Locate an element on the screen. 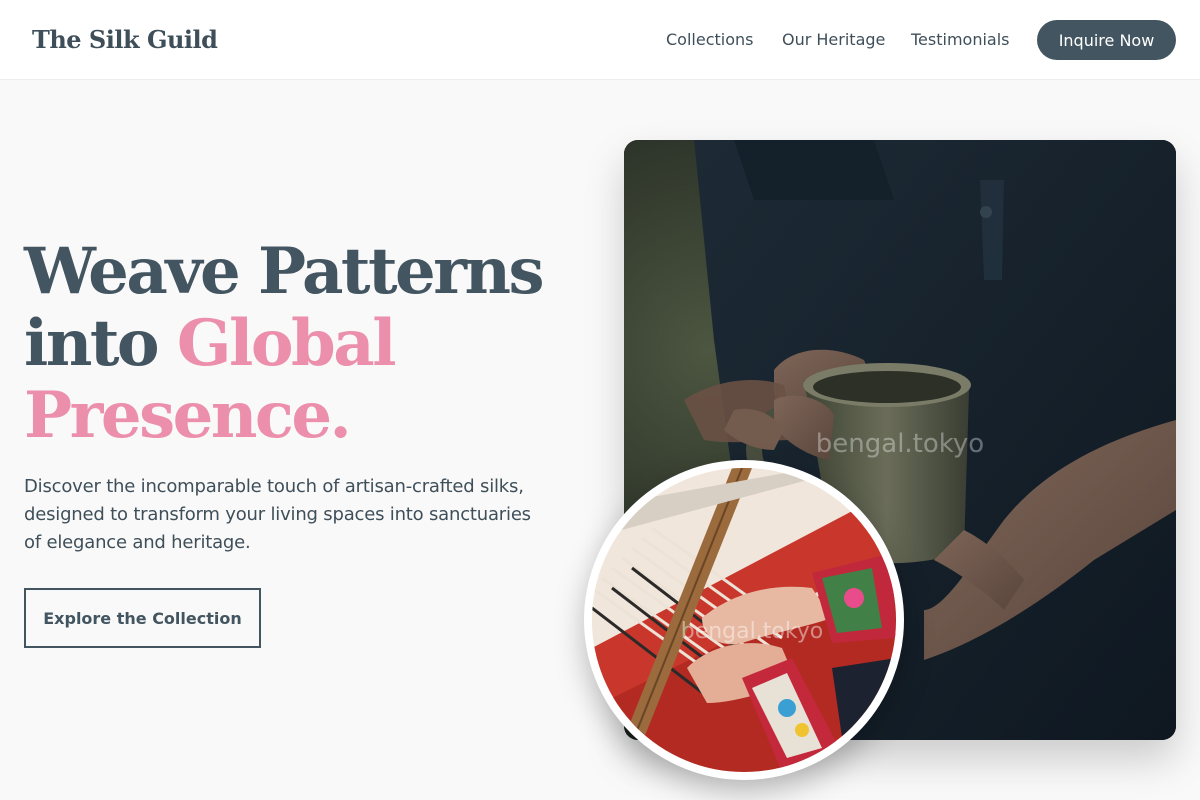 Image resolution: width=1200 pixels, height=800 pixels. nav-link-our-heritage: Our Heritage is located at coordinates (833, 39).